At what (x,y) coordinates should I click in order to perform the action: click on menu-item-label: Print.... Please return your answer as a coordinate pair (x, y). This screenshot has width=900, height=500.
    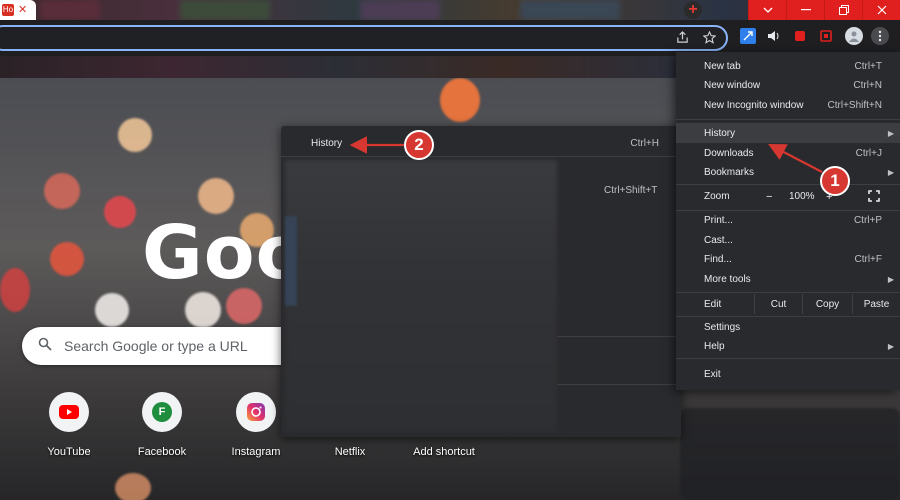
    Looking at the image, I should click on (718, 220).